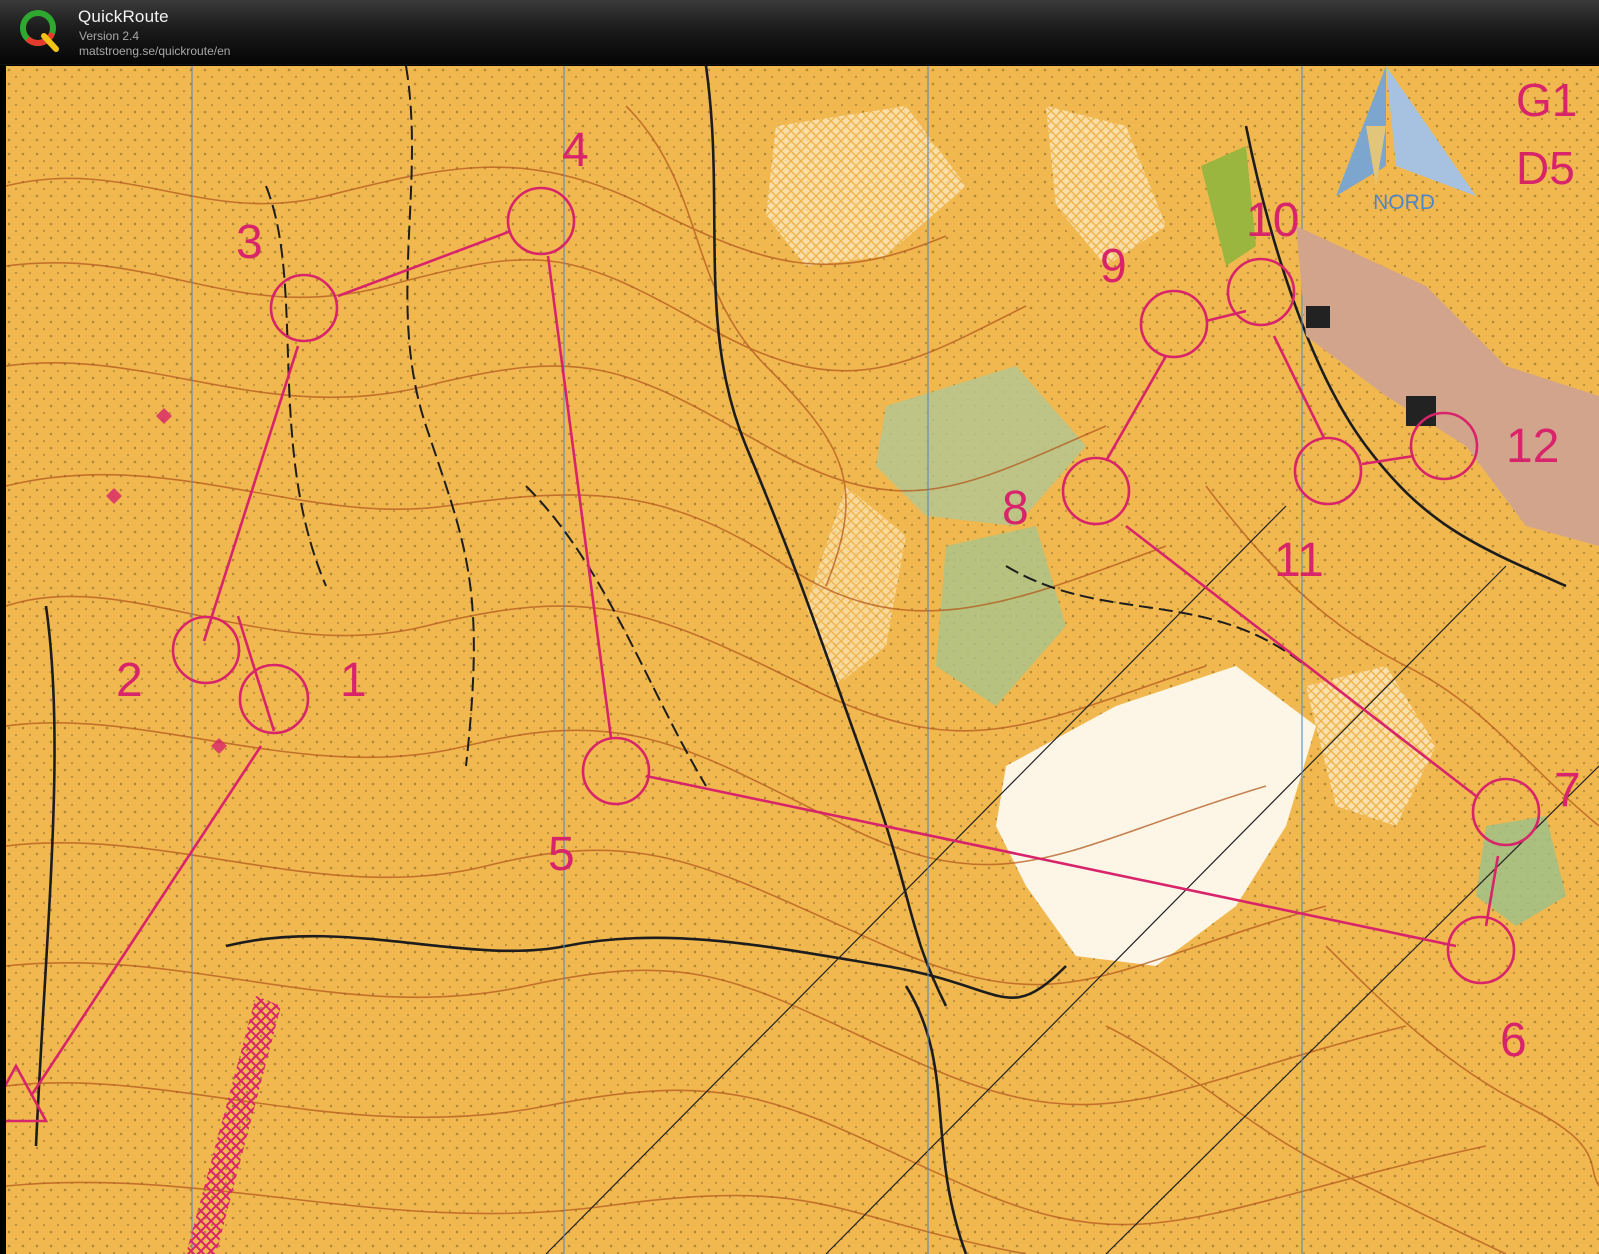 This screenshot has height=1254, width=1599. Describe the element at coordinates (154, 51) in the screenshot. I see `app-url: matstroeng.se/quickroute/en` at that location.